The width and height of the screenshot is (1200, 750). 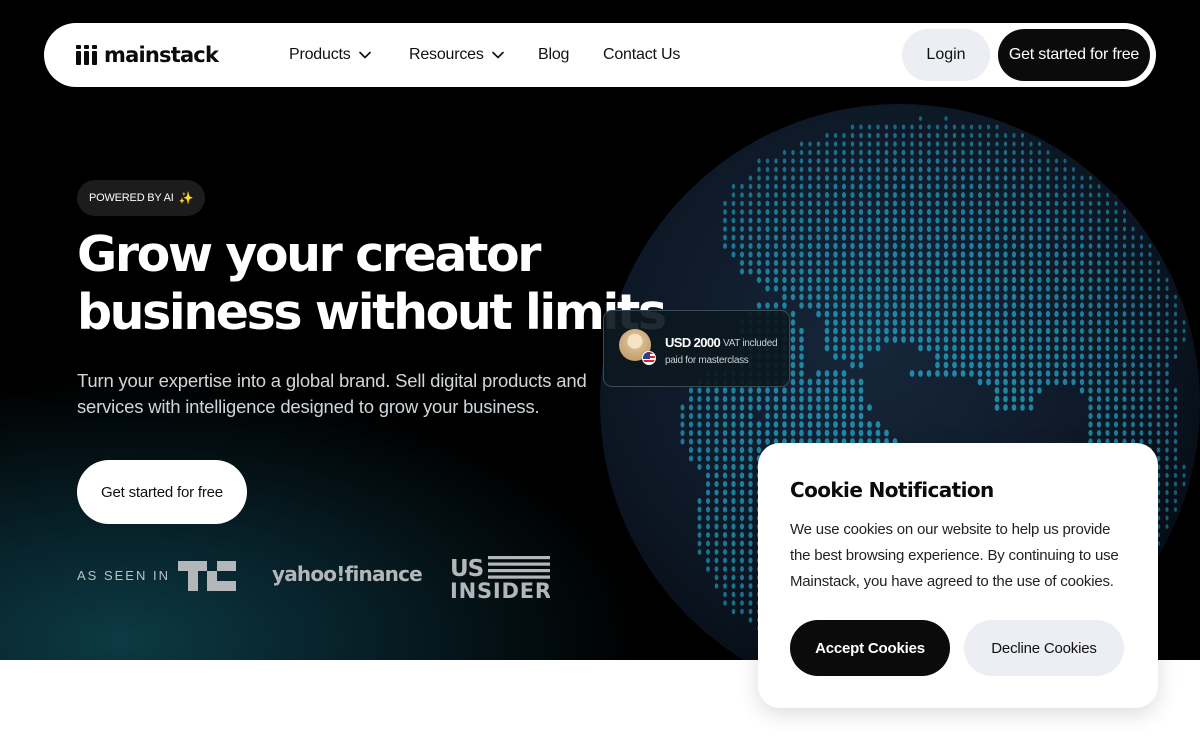 What do you see at coordinates (456, 55) in the screenshot?
I see `nav-resources: Resources` at bounding box center [456, 55].